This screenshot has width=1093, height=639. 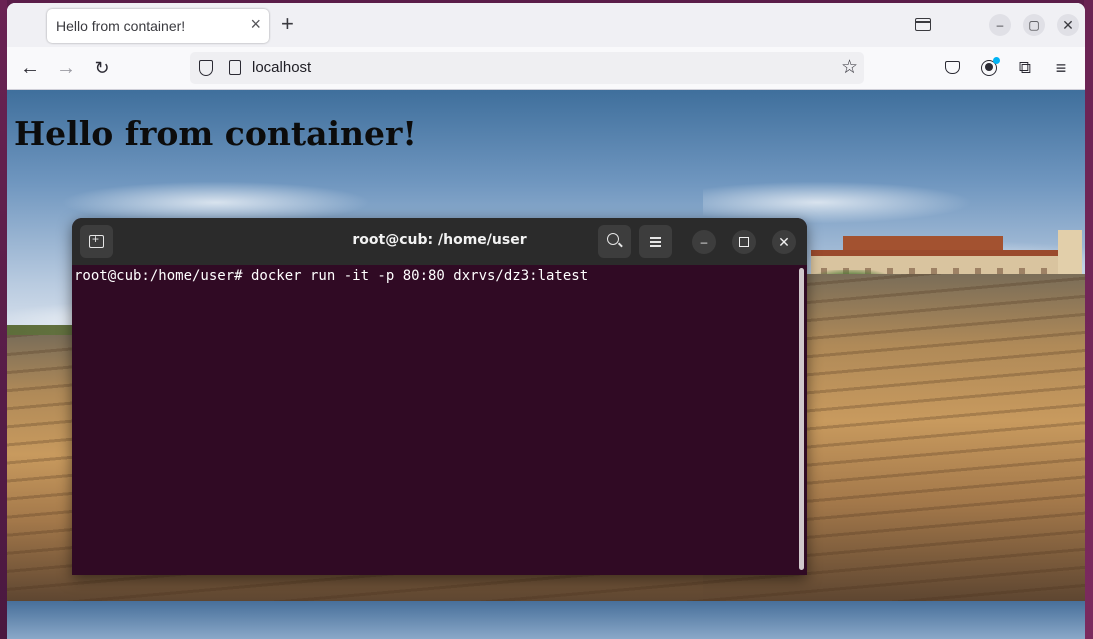 What do you see at coordinates (849, 67) in the screenshot?
I see `star-icon: ☆` at bounding box center [849, 67].